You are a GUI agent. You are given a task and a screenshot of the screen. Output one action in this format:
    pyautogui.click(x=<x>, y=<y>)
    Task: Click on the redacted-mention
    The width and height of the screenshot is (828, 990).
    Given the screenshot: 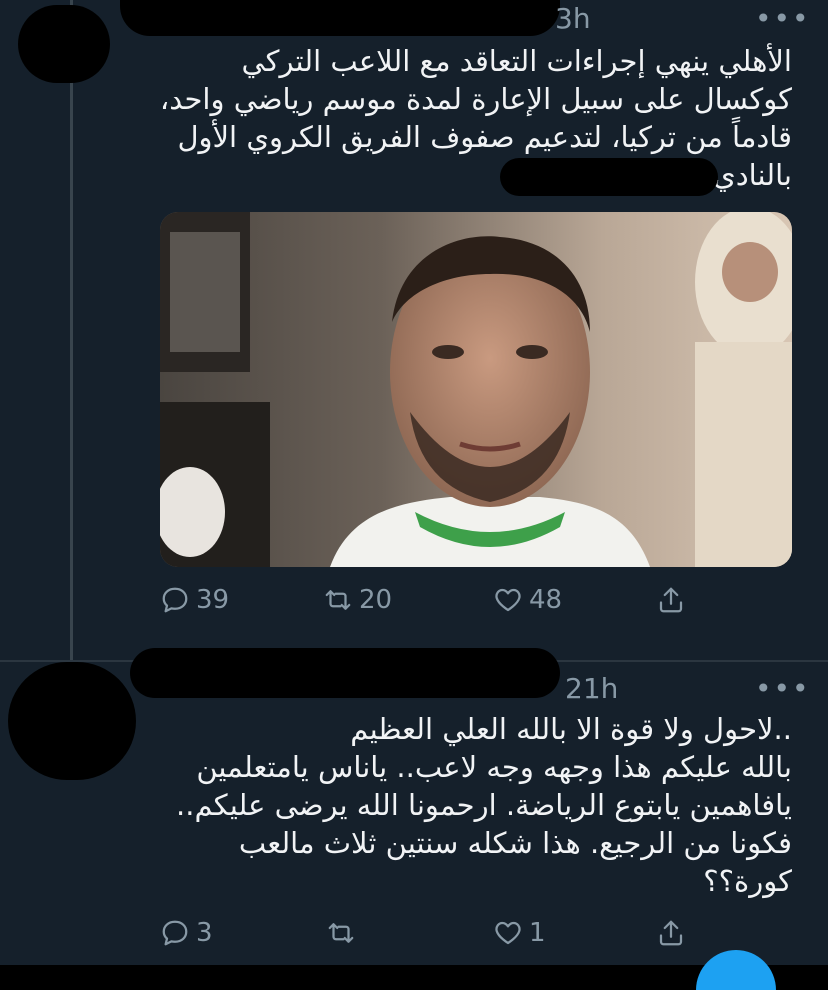 What is the action you would take?
    pyautogui.click(x=609, y=177)
    